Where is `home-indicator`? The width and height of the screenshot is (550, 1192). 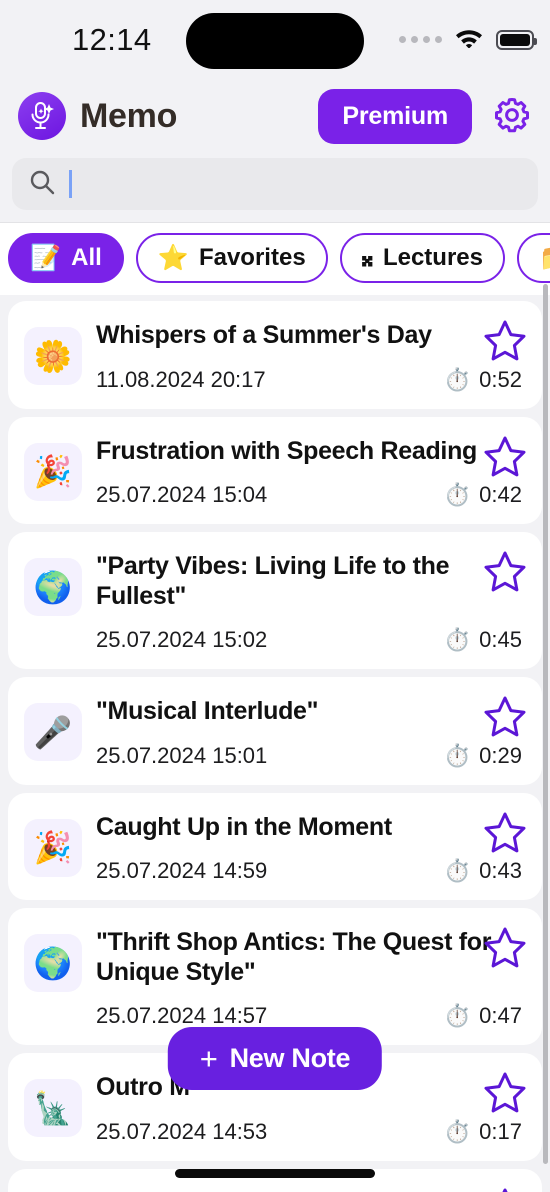
home-indicator is located at coordinates (275, 1173).